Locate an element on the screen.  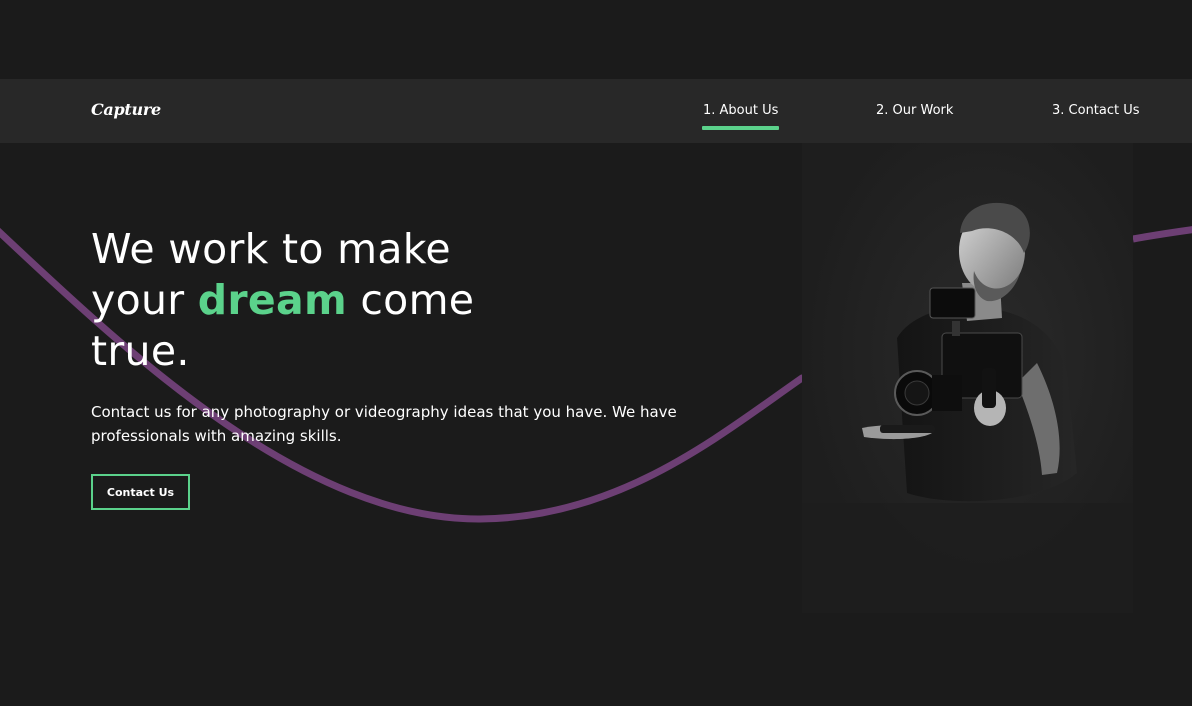
hero-title-line-3: true. is located at coordinates (140, 351).